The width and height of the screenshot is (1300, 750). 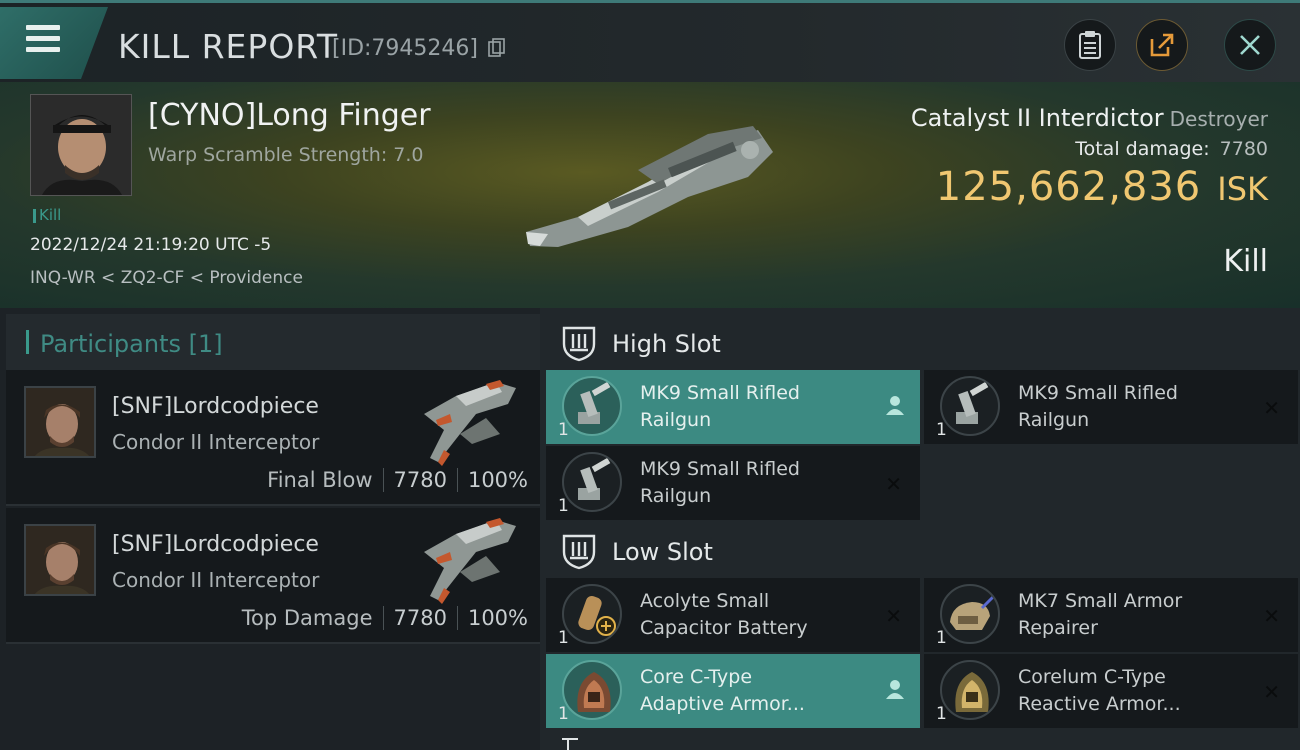 I want to click on armor-repairer-icon, so click(x=970, y=614).